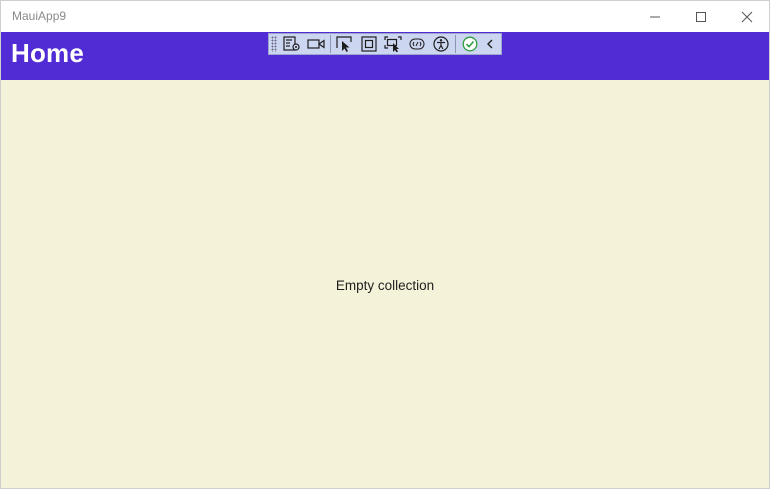  I want to click on minimize-icon, so click(655, 16).